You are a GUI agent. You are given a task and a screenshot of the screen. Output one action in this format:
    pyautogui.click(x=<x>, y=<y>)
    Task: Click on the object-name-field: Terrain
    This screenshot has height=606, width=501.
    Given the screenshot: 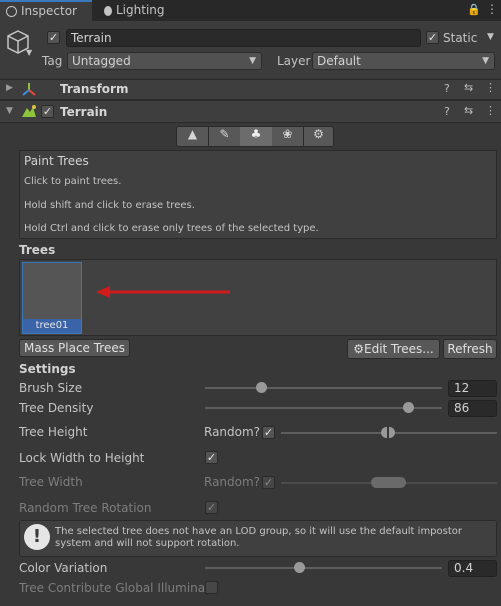 What is the action you would take?
    pyautogui.click(x=243, y=38)
    